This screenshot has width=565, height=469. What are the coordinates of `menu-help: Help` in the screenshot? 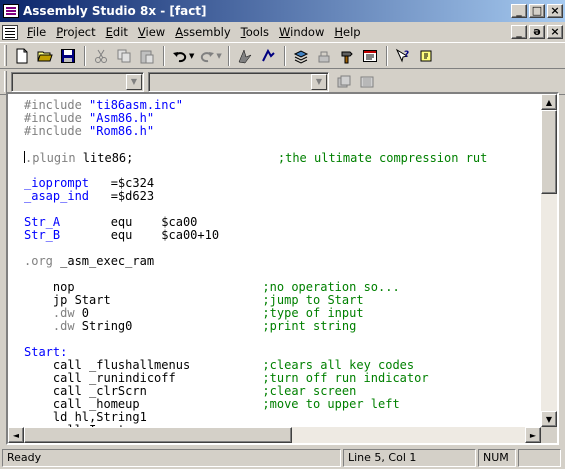 It's located at (347, 32).